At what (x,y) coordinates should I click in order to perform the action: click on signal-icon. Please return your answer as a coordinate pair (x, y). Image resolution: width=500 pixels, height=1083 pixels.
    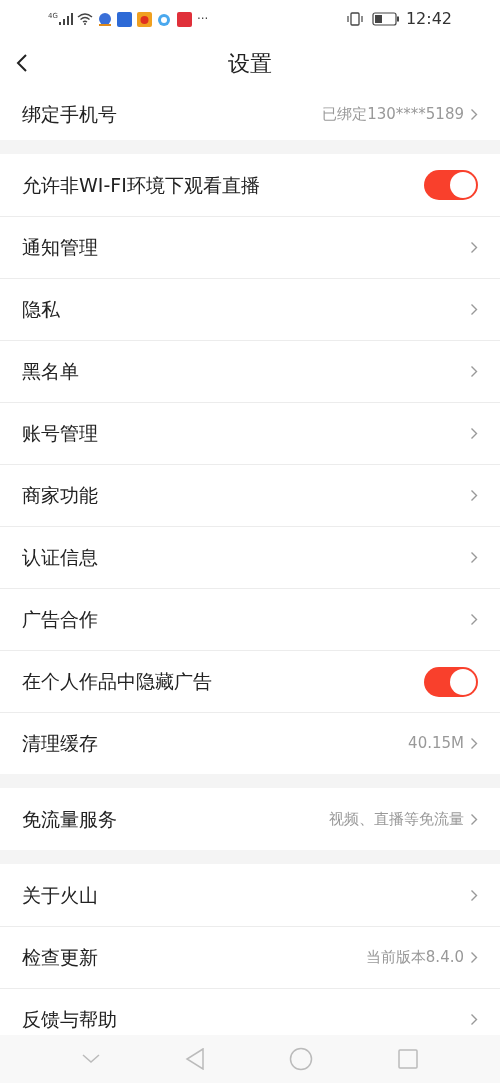
    Looking at the image, I should click on (65, 19).